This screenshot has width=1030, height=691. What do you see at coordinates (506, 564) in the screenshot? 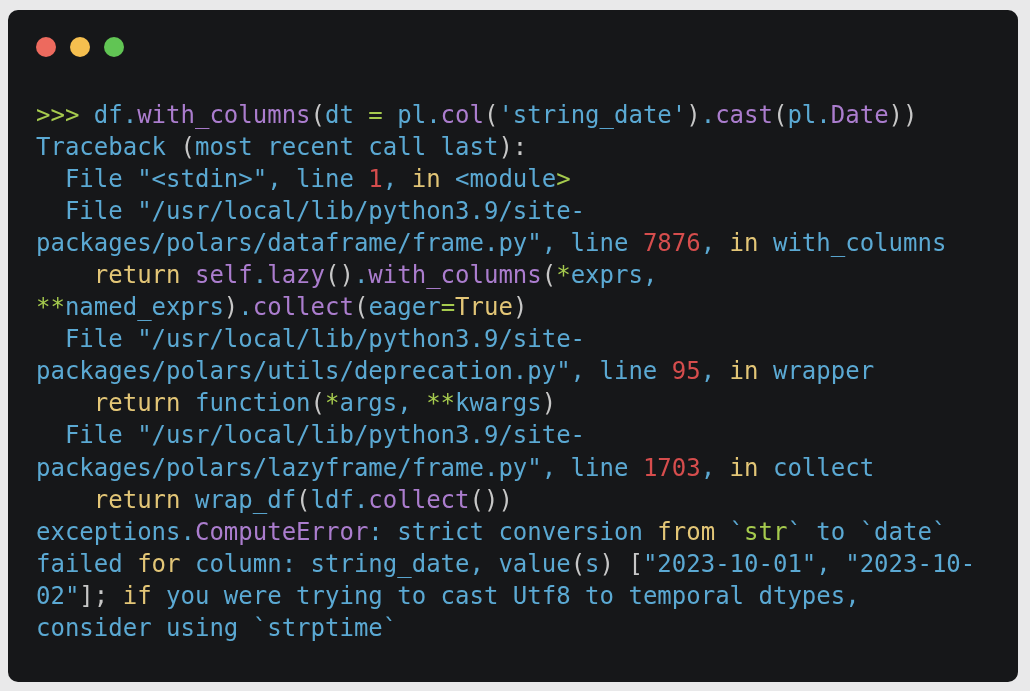
I see `code-line: failed for column: string_date, value(s) ["2023-10-01", "2023-10-` at bounding box center [506, 564].